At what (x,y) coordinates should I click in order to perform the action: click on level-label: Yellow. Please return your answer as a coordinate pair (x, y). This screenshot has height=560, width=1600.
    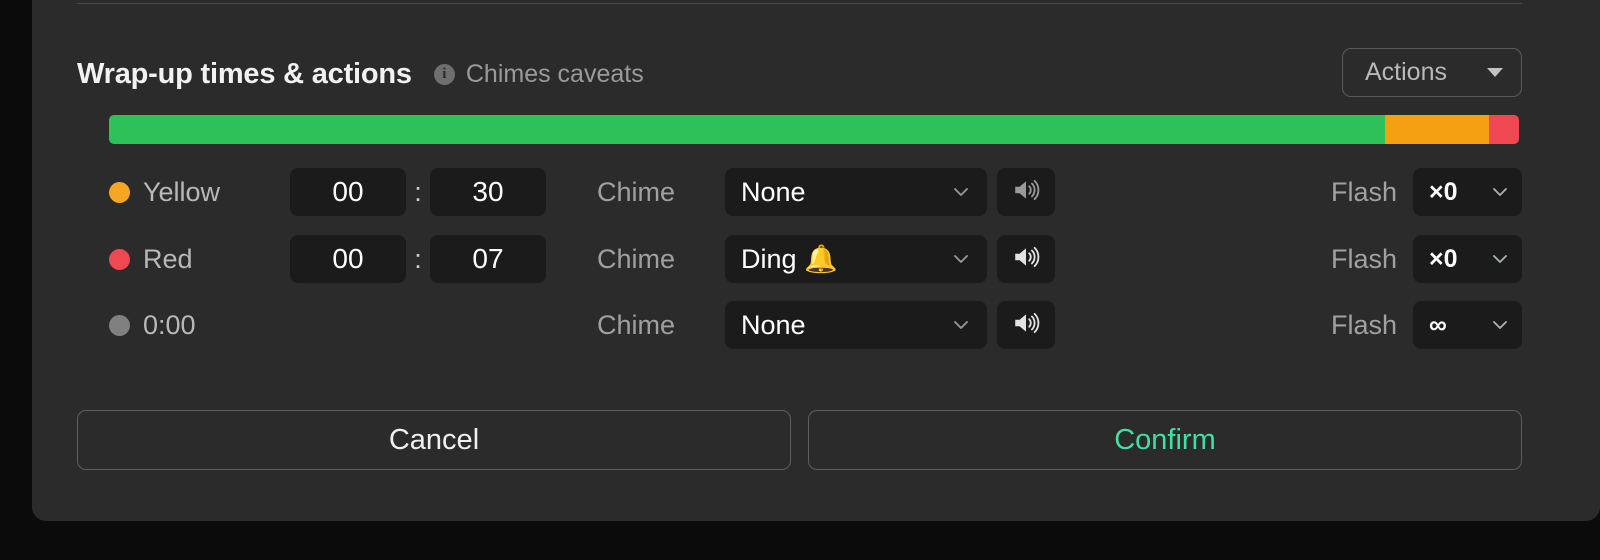
    Looking at the image, I should click on (182, 191).